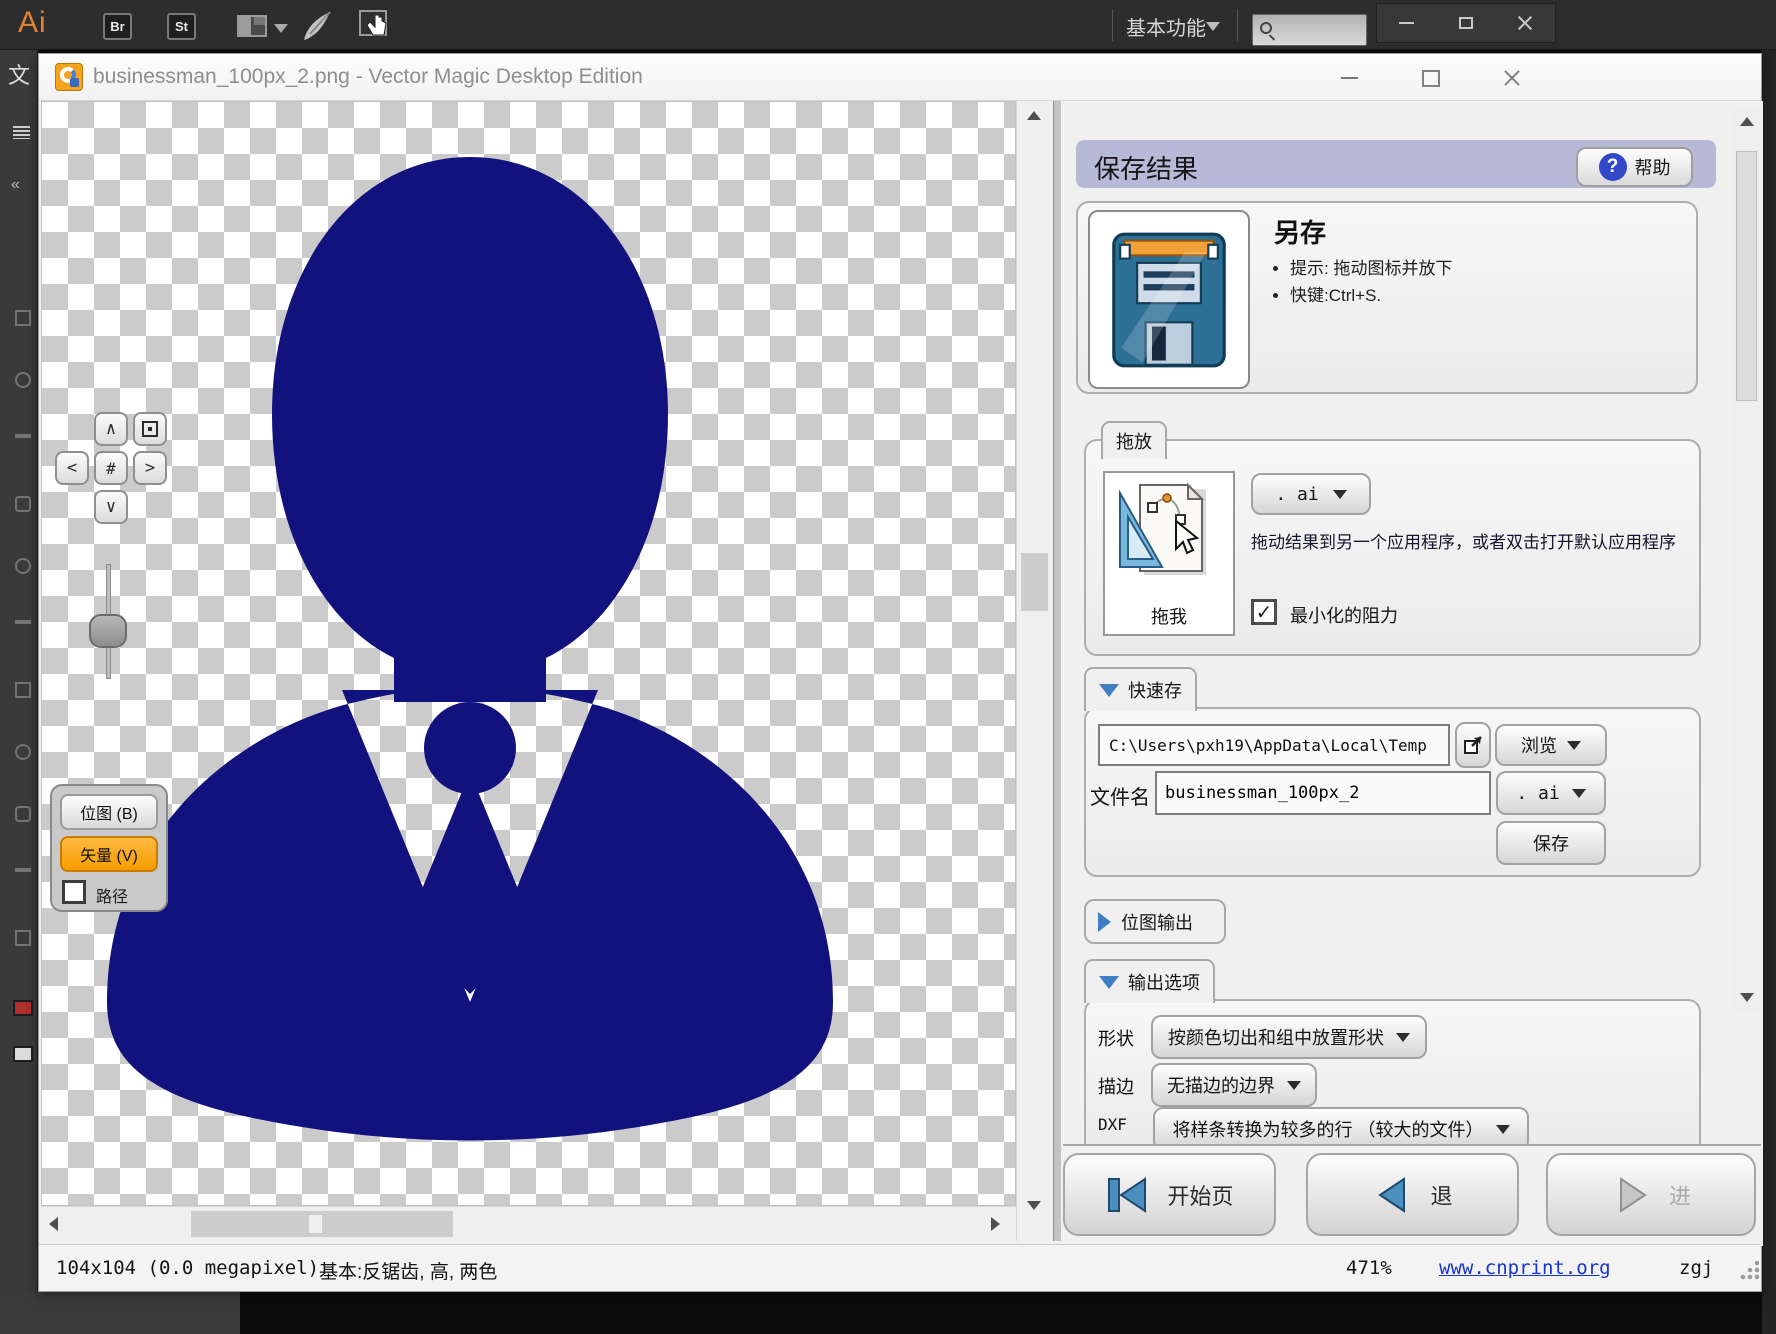 Image resolution: width=1776 pixels, height=1334 pixels. Describe the element at coordinates (1134, 440) in the screenshot. I see `drag-section-tab: 拖放` at that location.